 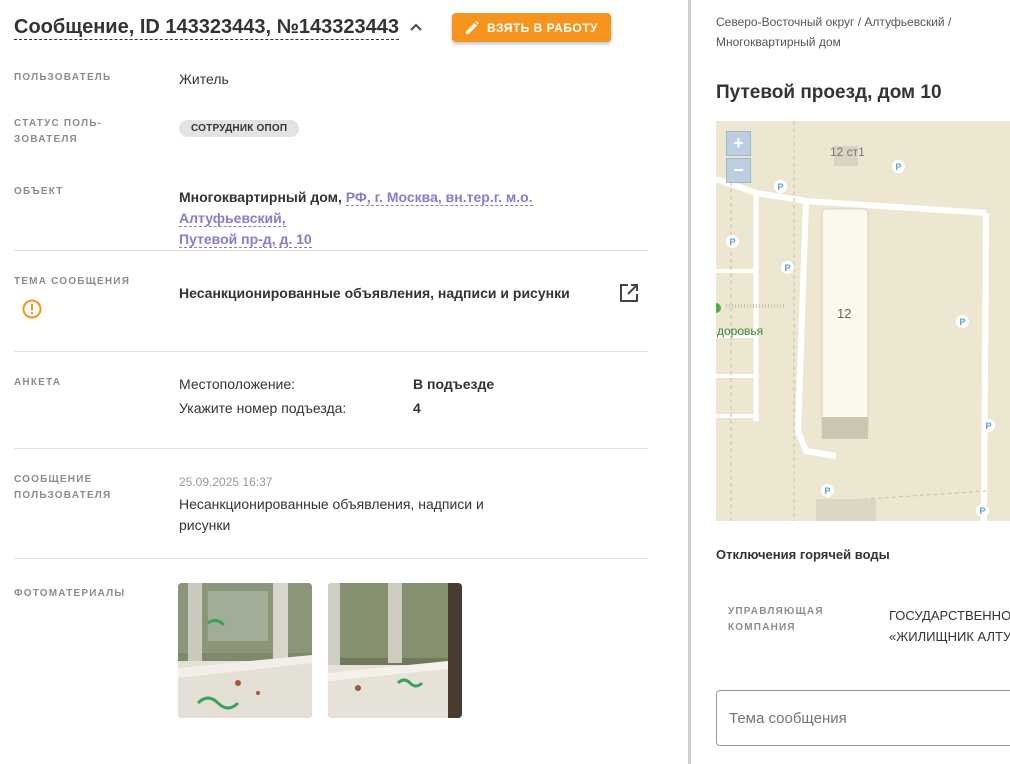 What do you see at coordinates (847, 152) in the screenshot?
I see `map-building-label: 12 ст1` at bounding box center [847, 152].